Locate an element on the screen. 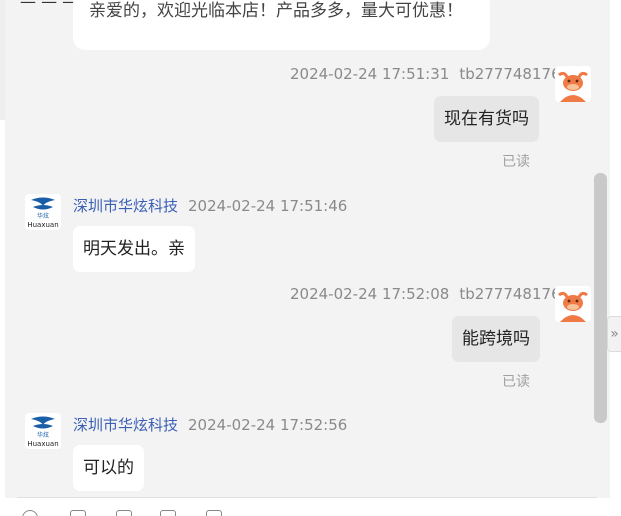 Image resolution: width=621 pixels, height=516 pixels. message-meta: 2024-02-24 17:52:08 tb277748176 is located at coordinates (425, 294).